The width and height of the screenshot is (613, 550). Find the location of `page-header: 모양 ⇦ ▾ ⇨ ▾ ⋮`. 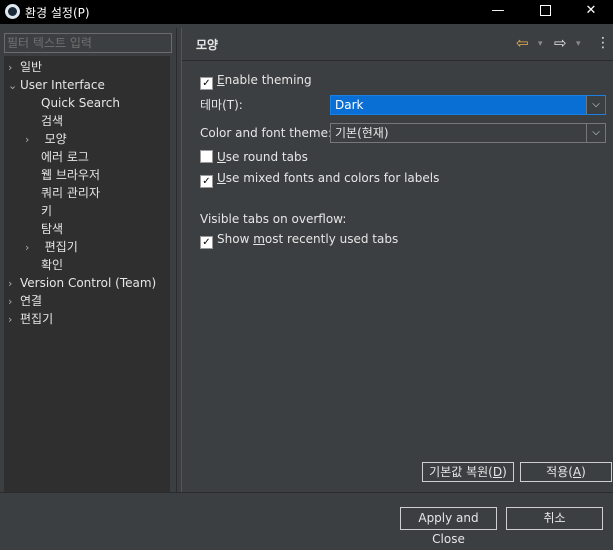

page-header: 모양 ⇦ ▾ ⇨ ▾ ⋮ is located at coordinates (397, 44).